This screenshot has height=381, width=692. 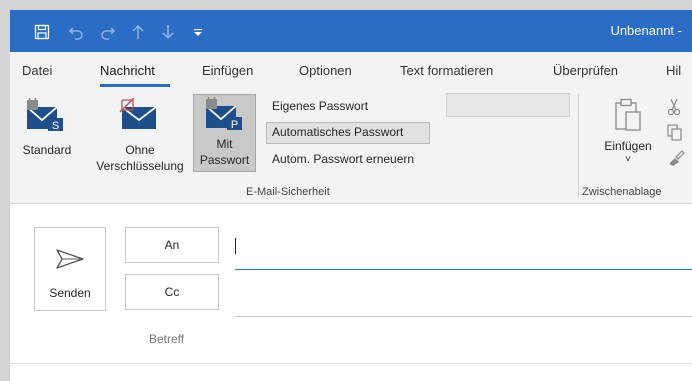 What do you see at coordinates (172, 245) in the screenshot?
I see `an-button: An` at bounding box center [172, 245].